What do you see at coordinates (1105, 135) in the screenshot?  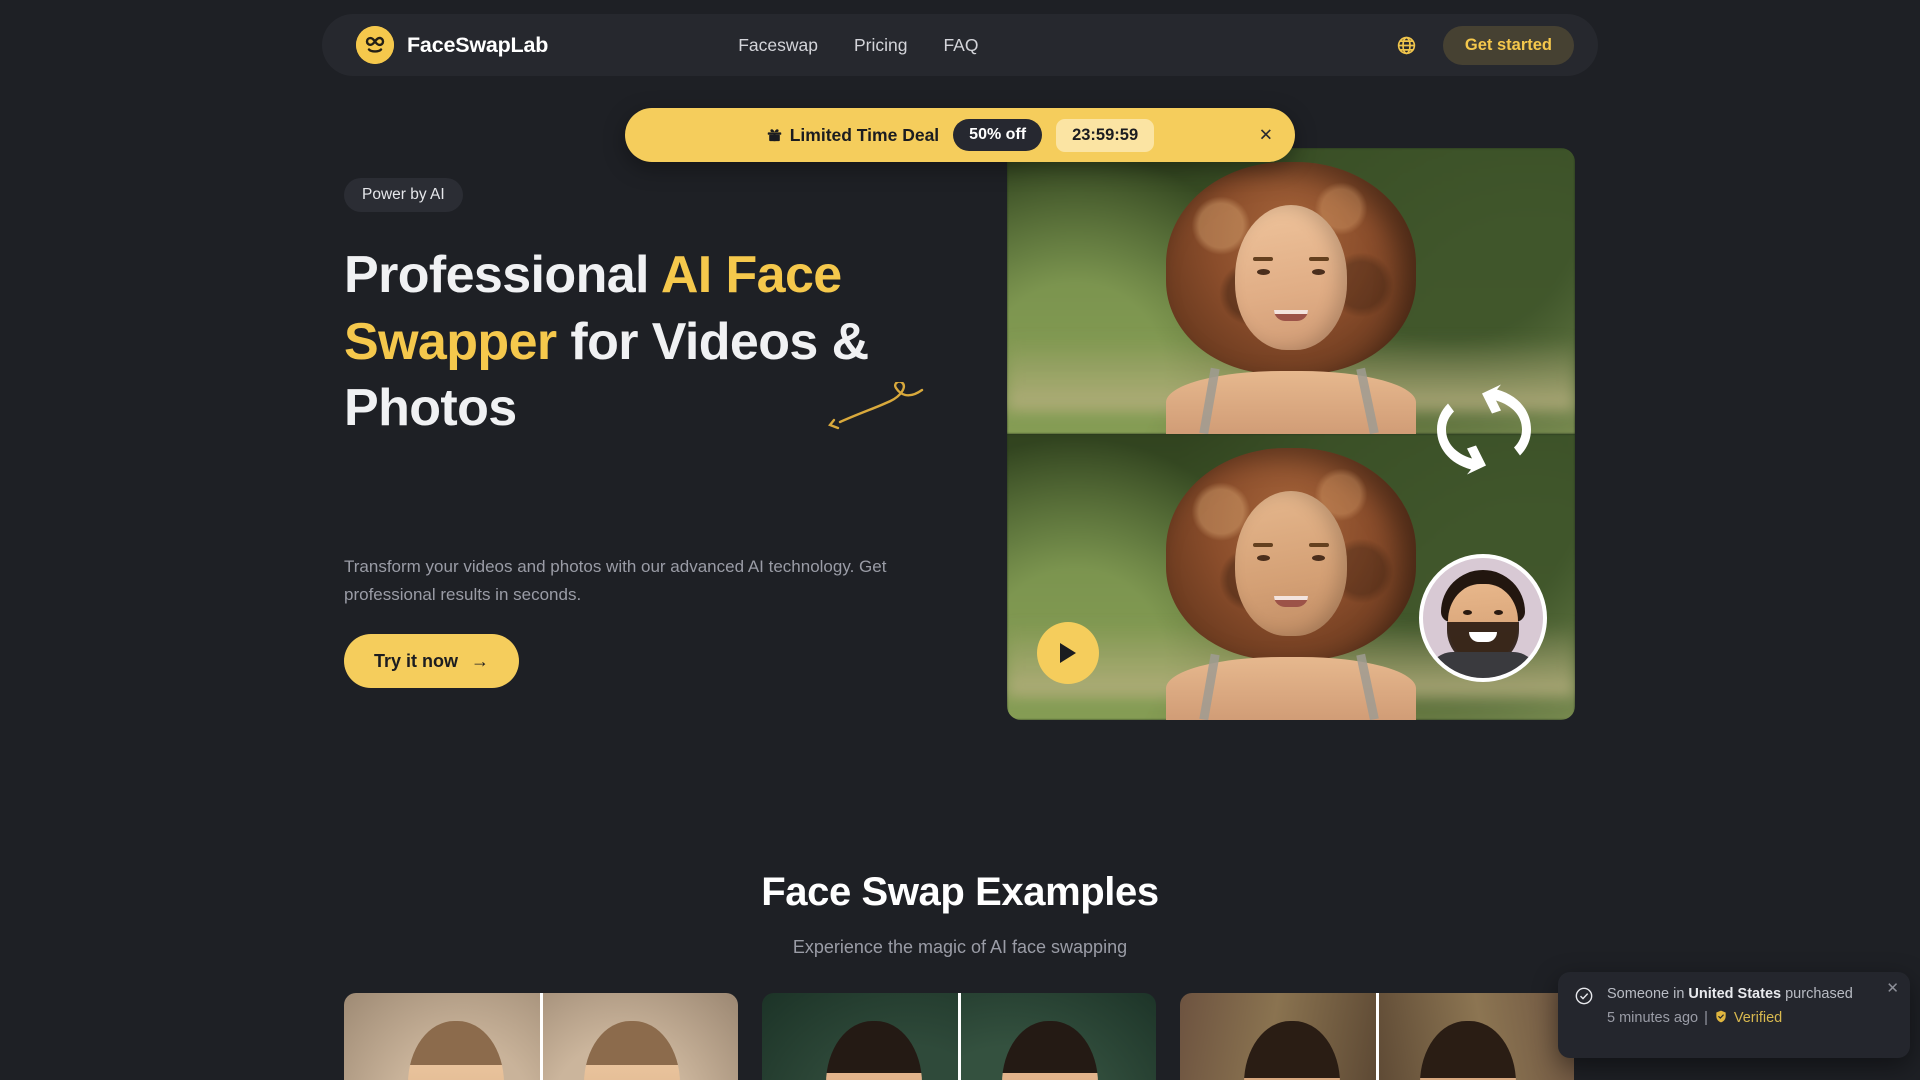 I see `promo-countdown-timer: 23:59:59` at bounding box center [1105, 135].